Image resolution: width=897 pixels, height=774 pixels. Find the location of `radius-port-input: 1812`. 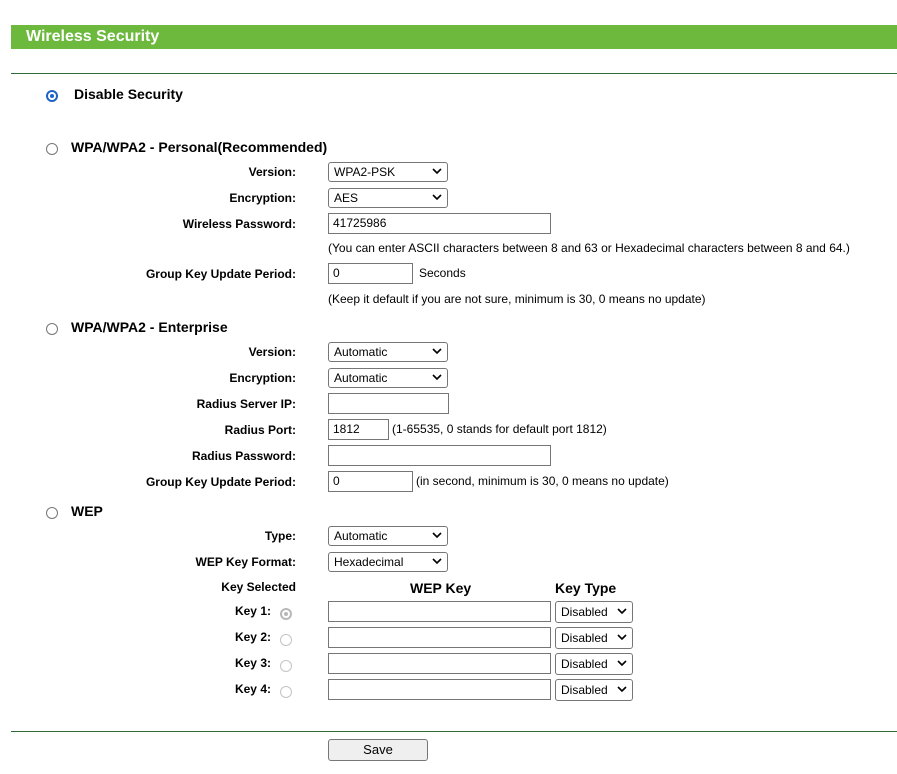

radius-port-input: 1812 is located at coordinates (358, 429).